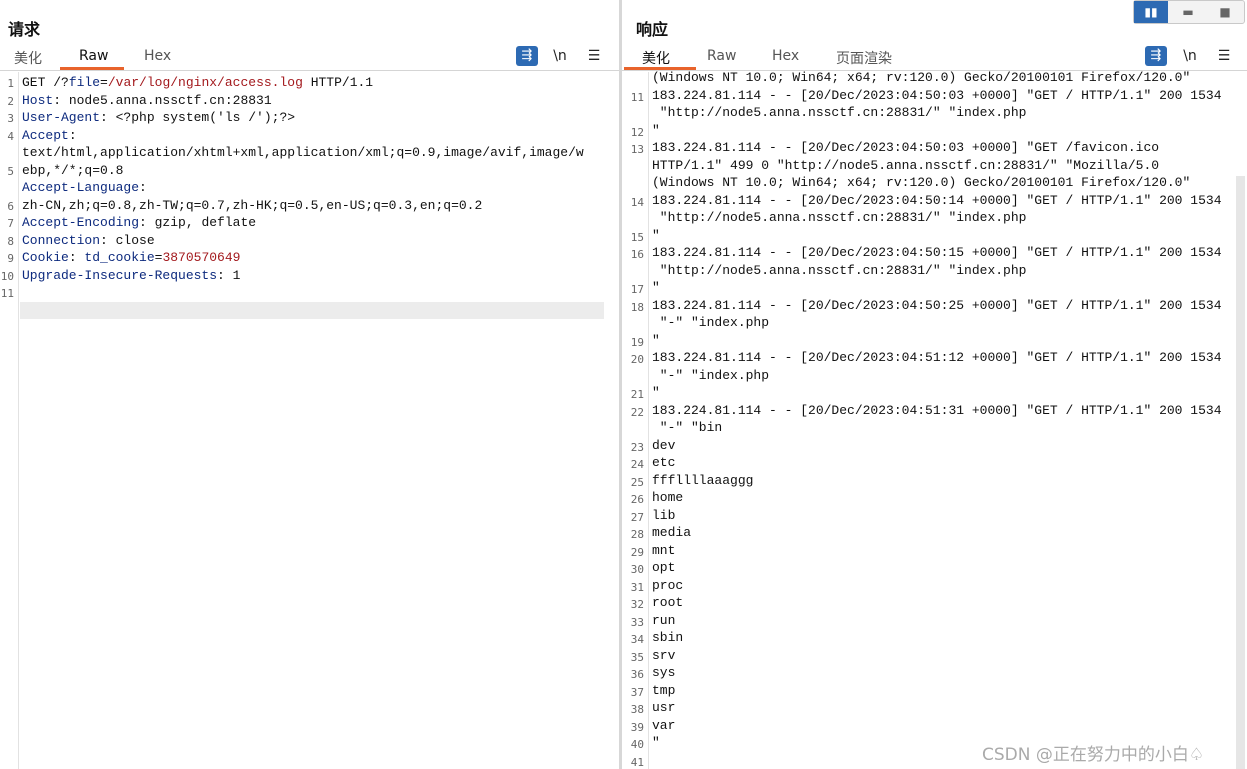 The image size is (1247, 769). Describe the element at coordinates (637, 499) in the screenshot. I see `line-number: 26` at that location.